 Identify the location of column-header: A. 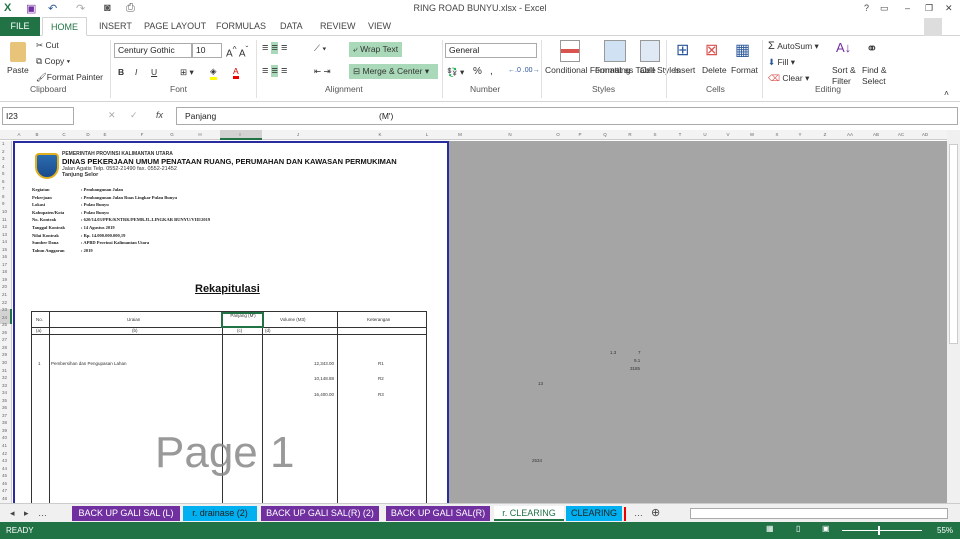
(18, 134).